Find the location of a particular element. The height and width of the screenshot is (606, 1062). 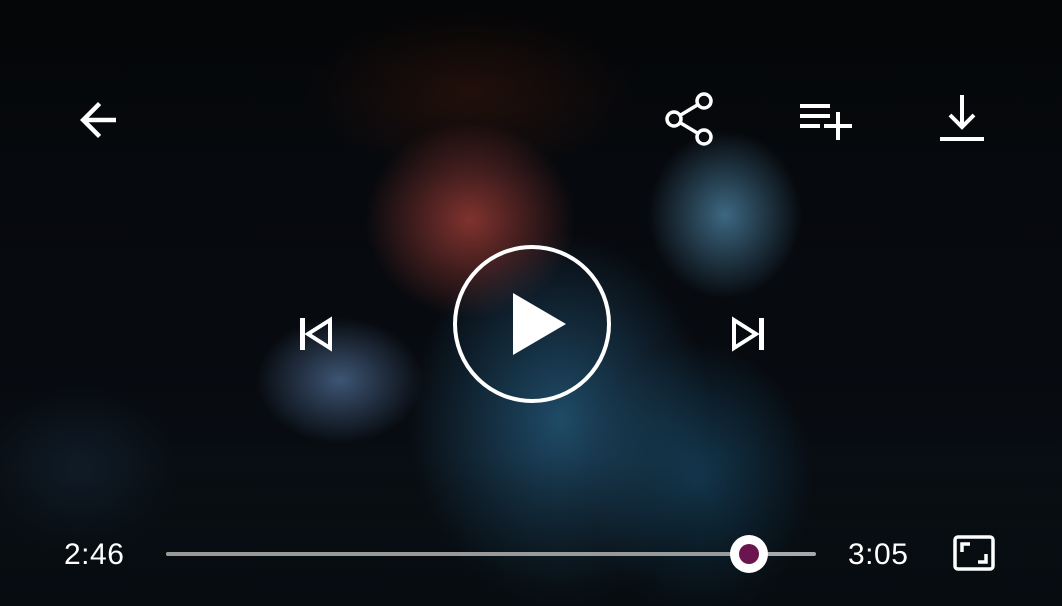

download-icon is located at coordinates (962, 118).